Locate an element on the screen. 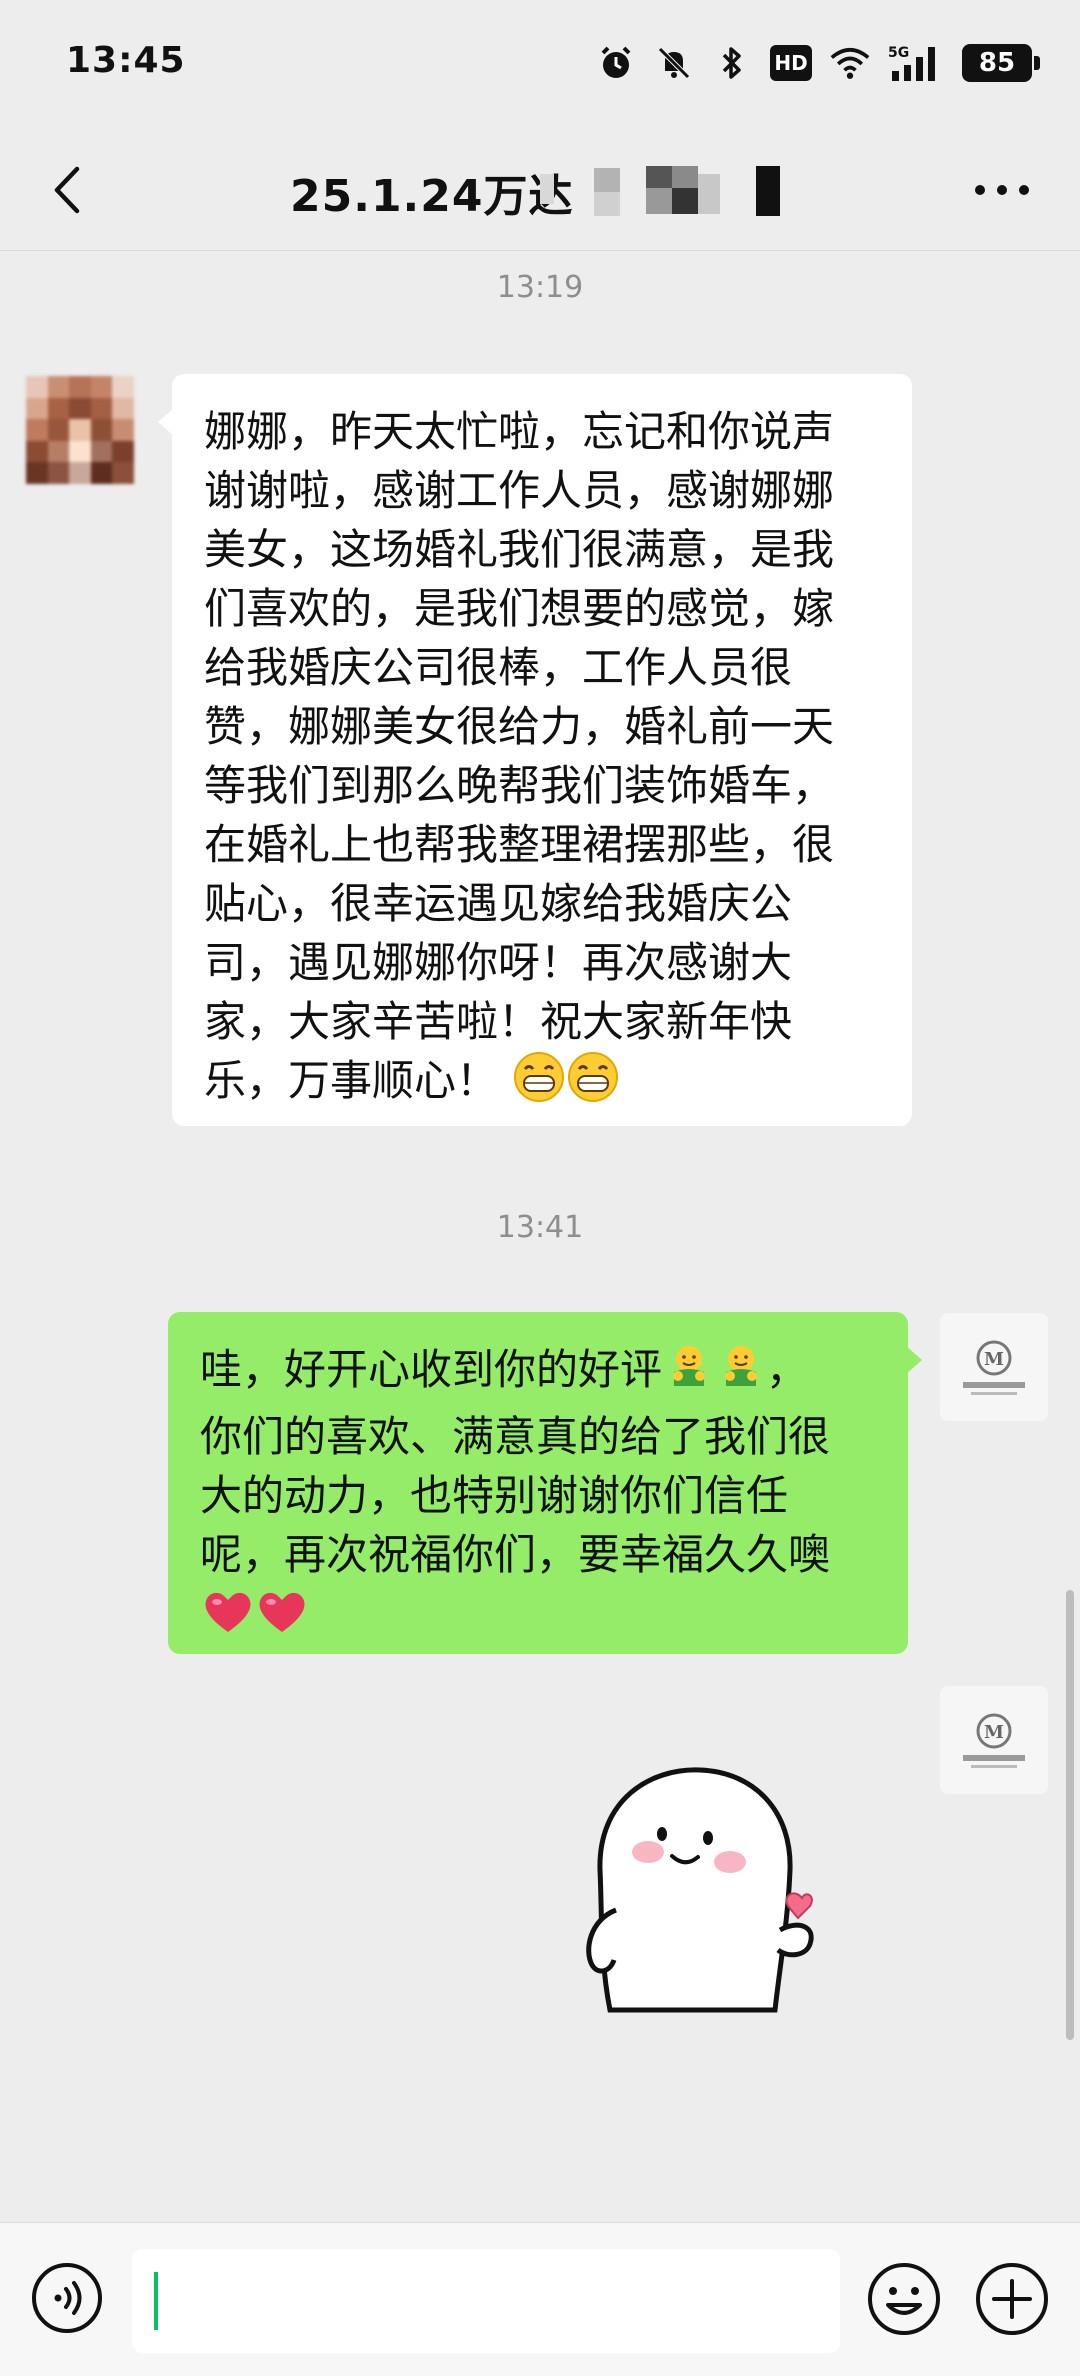 This screenshot has height=2376, width=1080. more-actions-button is located at coordinates (1012, 2299).